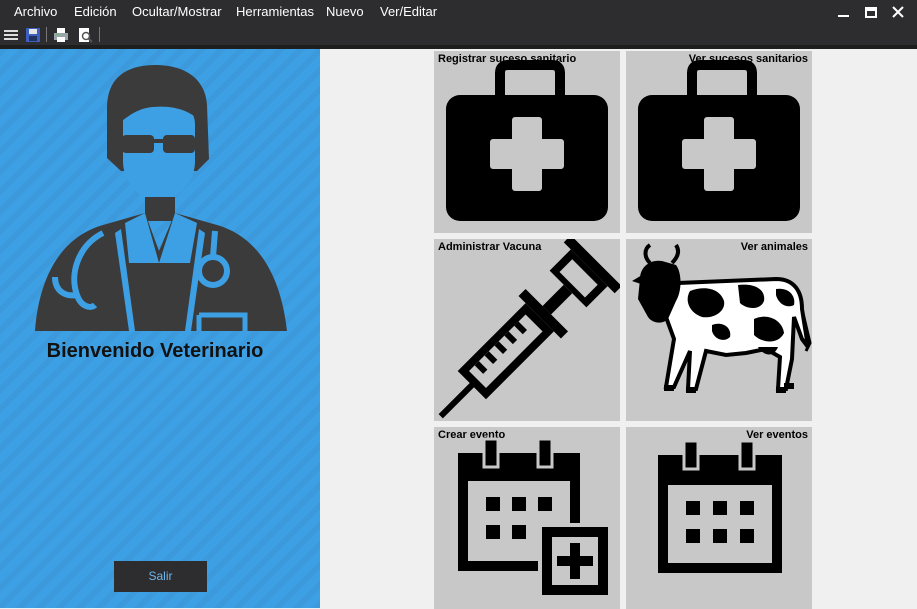  Describe the element at coordinates (275, 11) in the screenshot. I see `menu-herramientas: Herramientas` at that location.